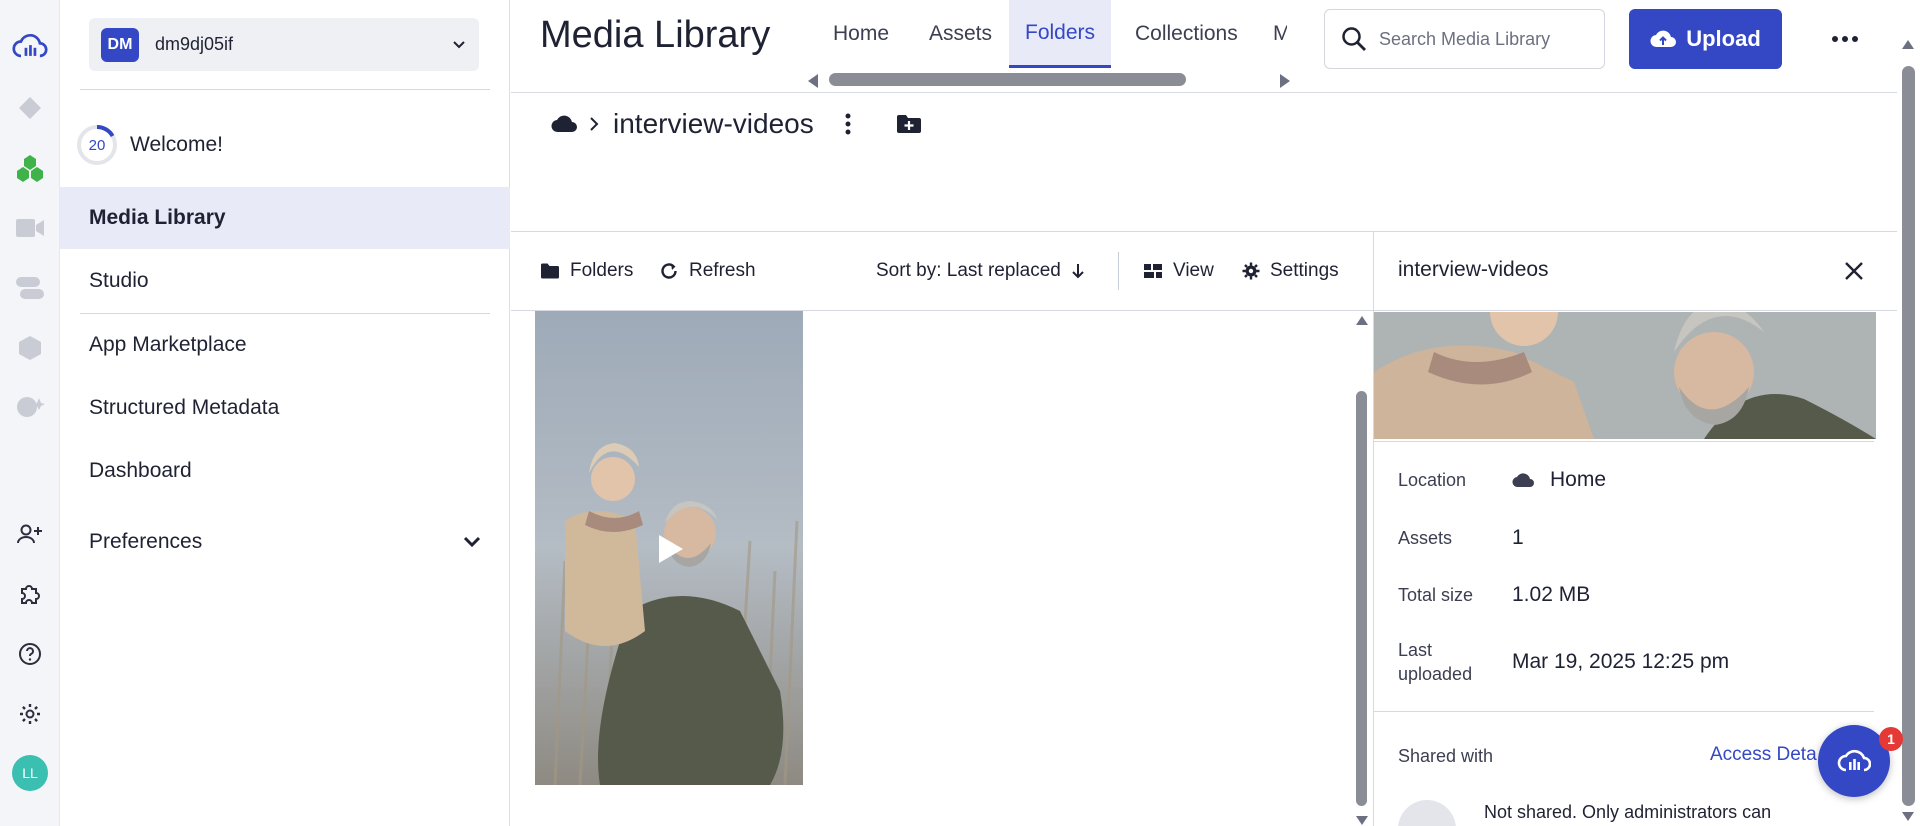 This screenshot has height=826, width=1920. I want to click on sort-dropdown: Sort by: Last replaced, so click(980, 271).